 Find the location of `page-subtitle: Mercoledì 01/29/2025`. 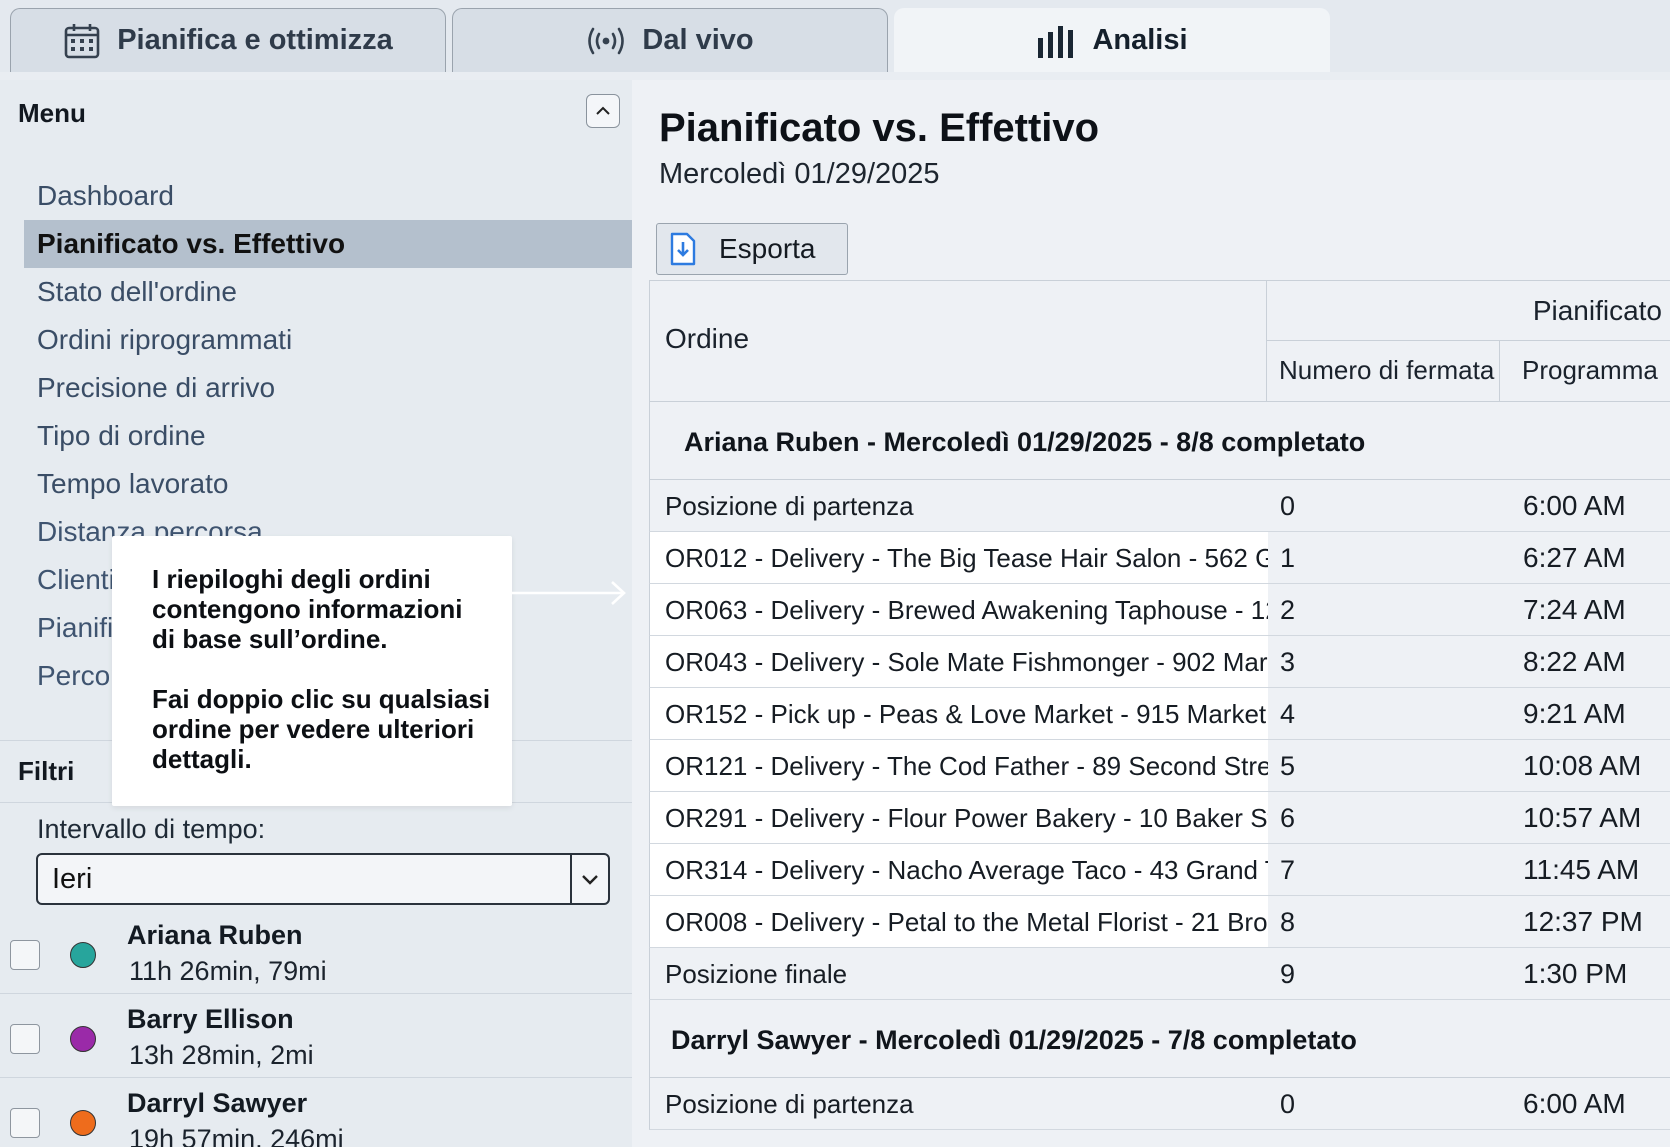

page-subtitle: Mercoledì 01/29/2025 is located at coordinates (799, 174).